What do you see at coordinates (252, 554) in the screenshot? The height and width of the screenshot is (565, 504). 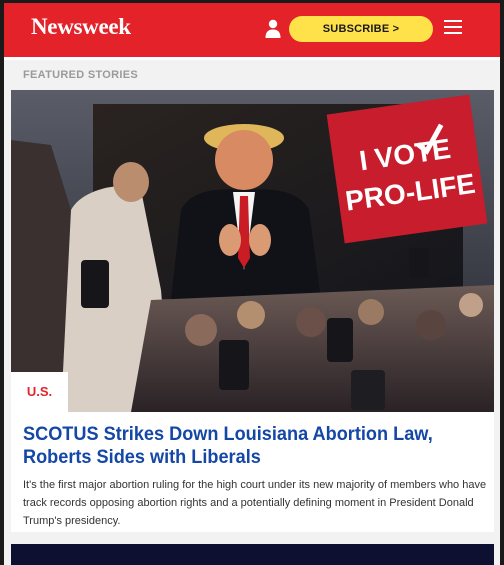 I see `next-story-card` at bounding box center [252, 554].